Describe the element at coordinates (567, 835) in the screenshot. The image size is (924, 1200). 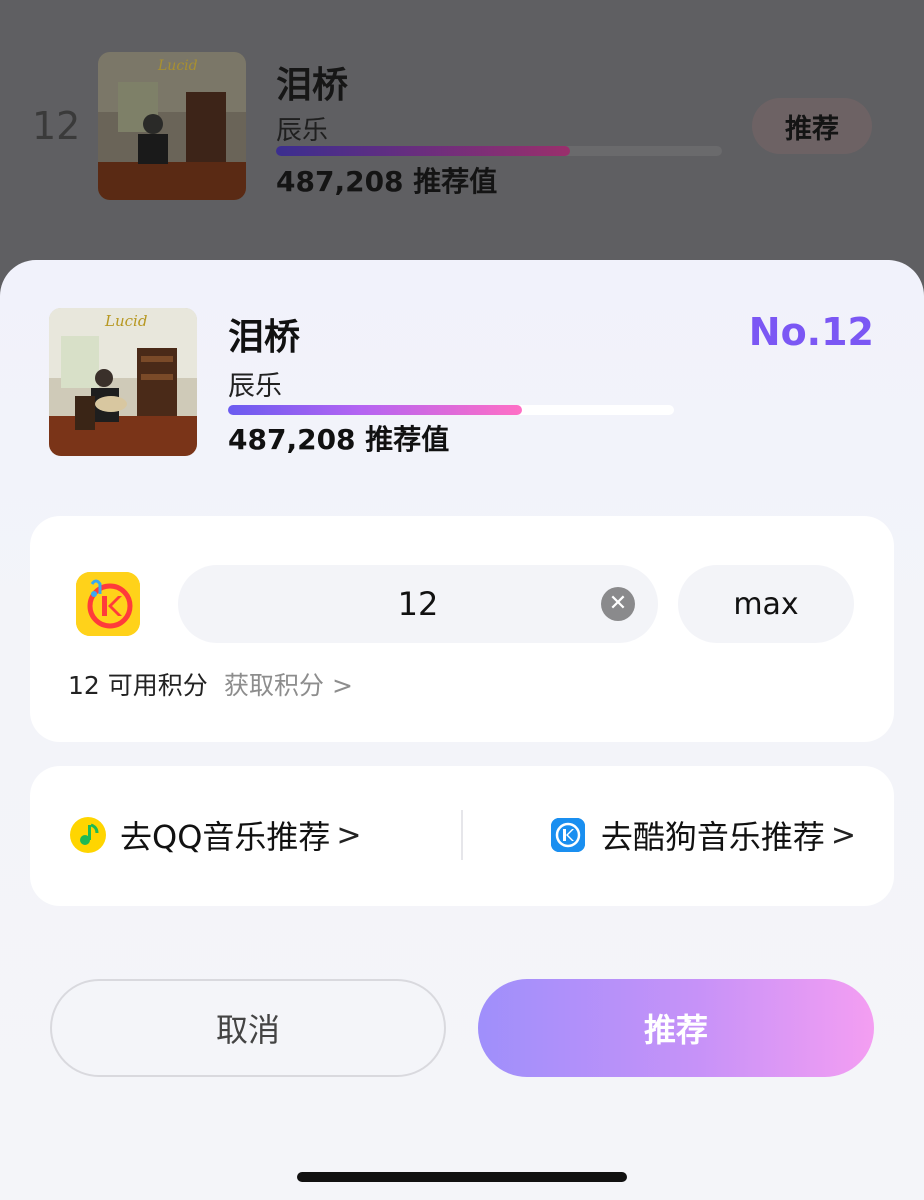
I see `kugou-music-icon` at that location.